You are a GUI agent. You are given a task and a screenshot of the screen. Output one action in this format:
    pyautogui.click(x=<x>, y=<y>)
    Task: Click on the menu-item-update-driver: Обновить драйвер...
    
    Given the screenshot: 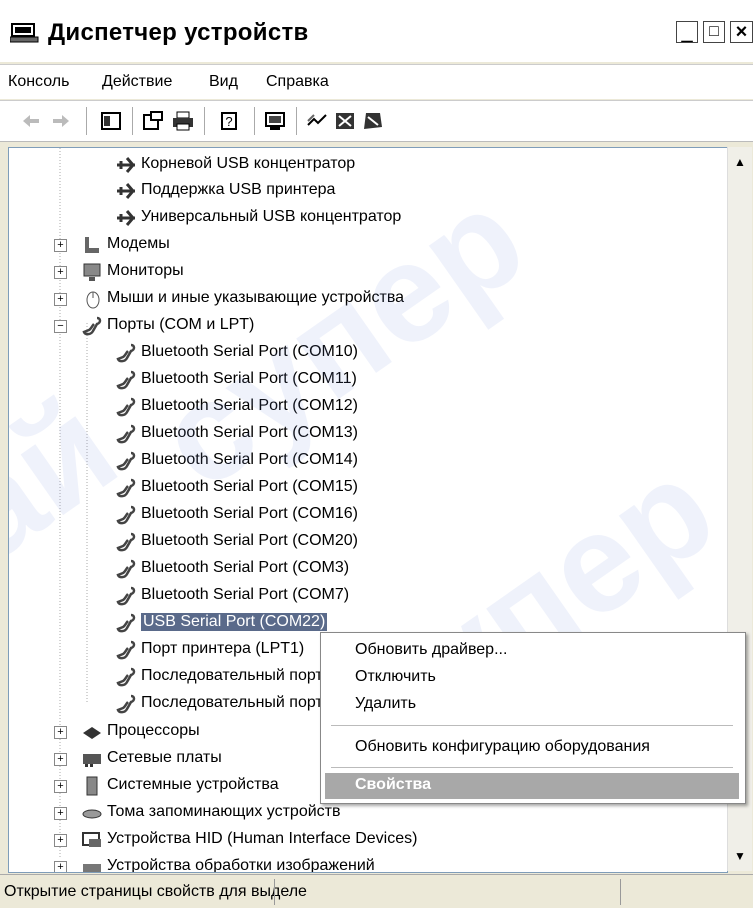 What is the action you would take?
    pyautogui.click(x=431, y=650)
    